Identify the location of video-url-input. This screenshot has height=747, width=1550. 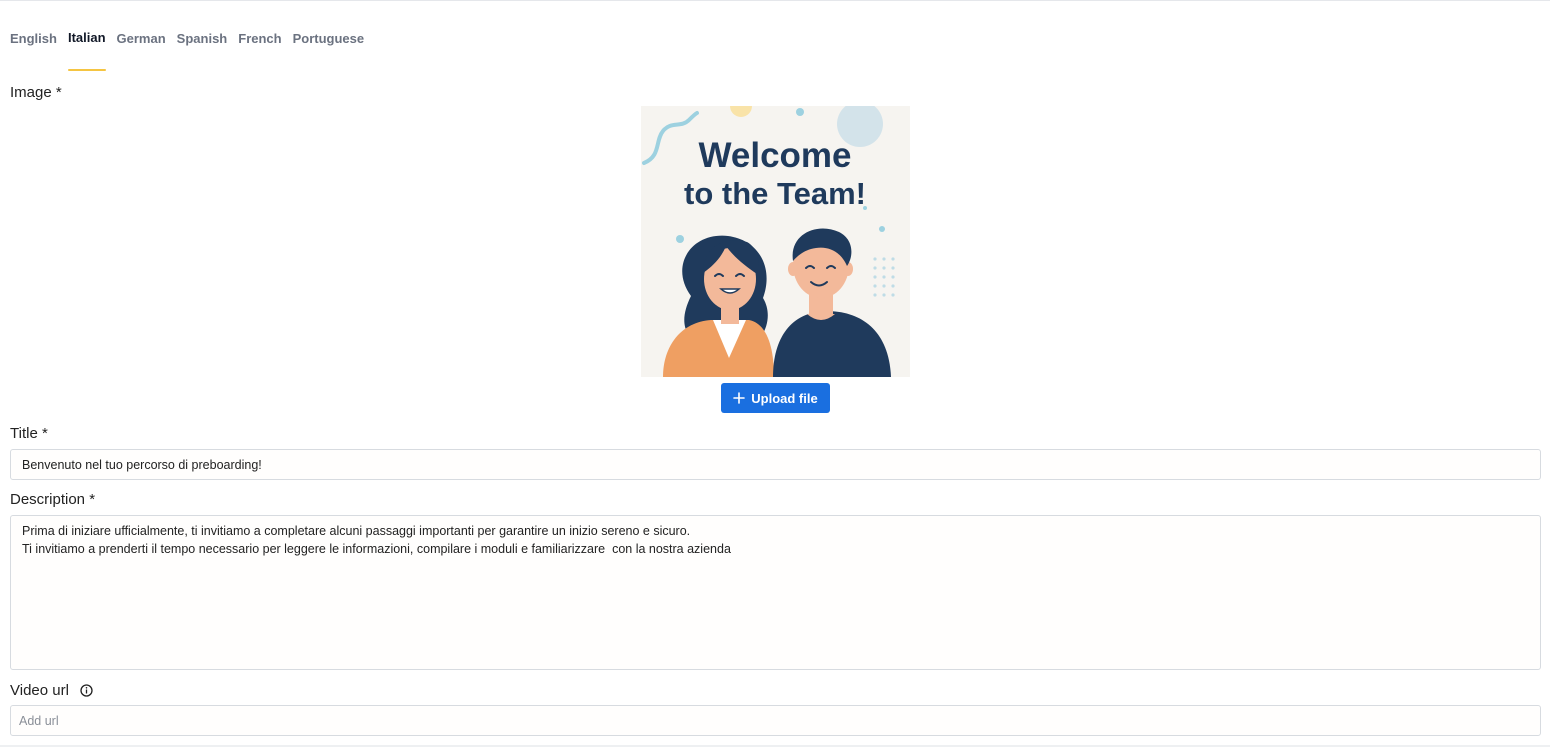
(775, 720).